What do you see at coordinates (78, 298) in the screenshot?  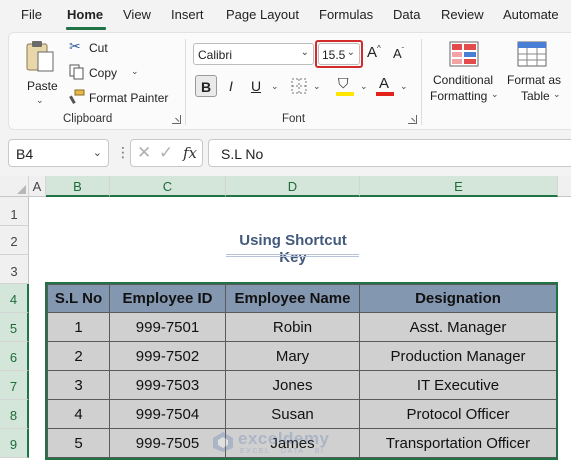 I see `table-header-cell: S.L No` at bounding box center [78, 298].